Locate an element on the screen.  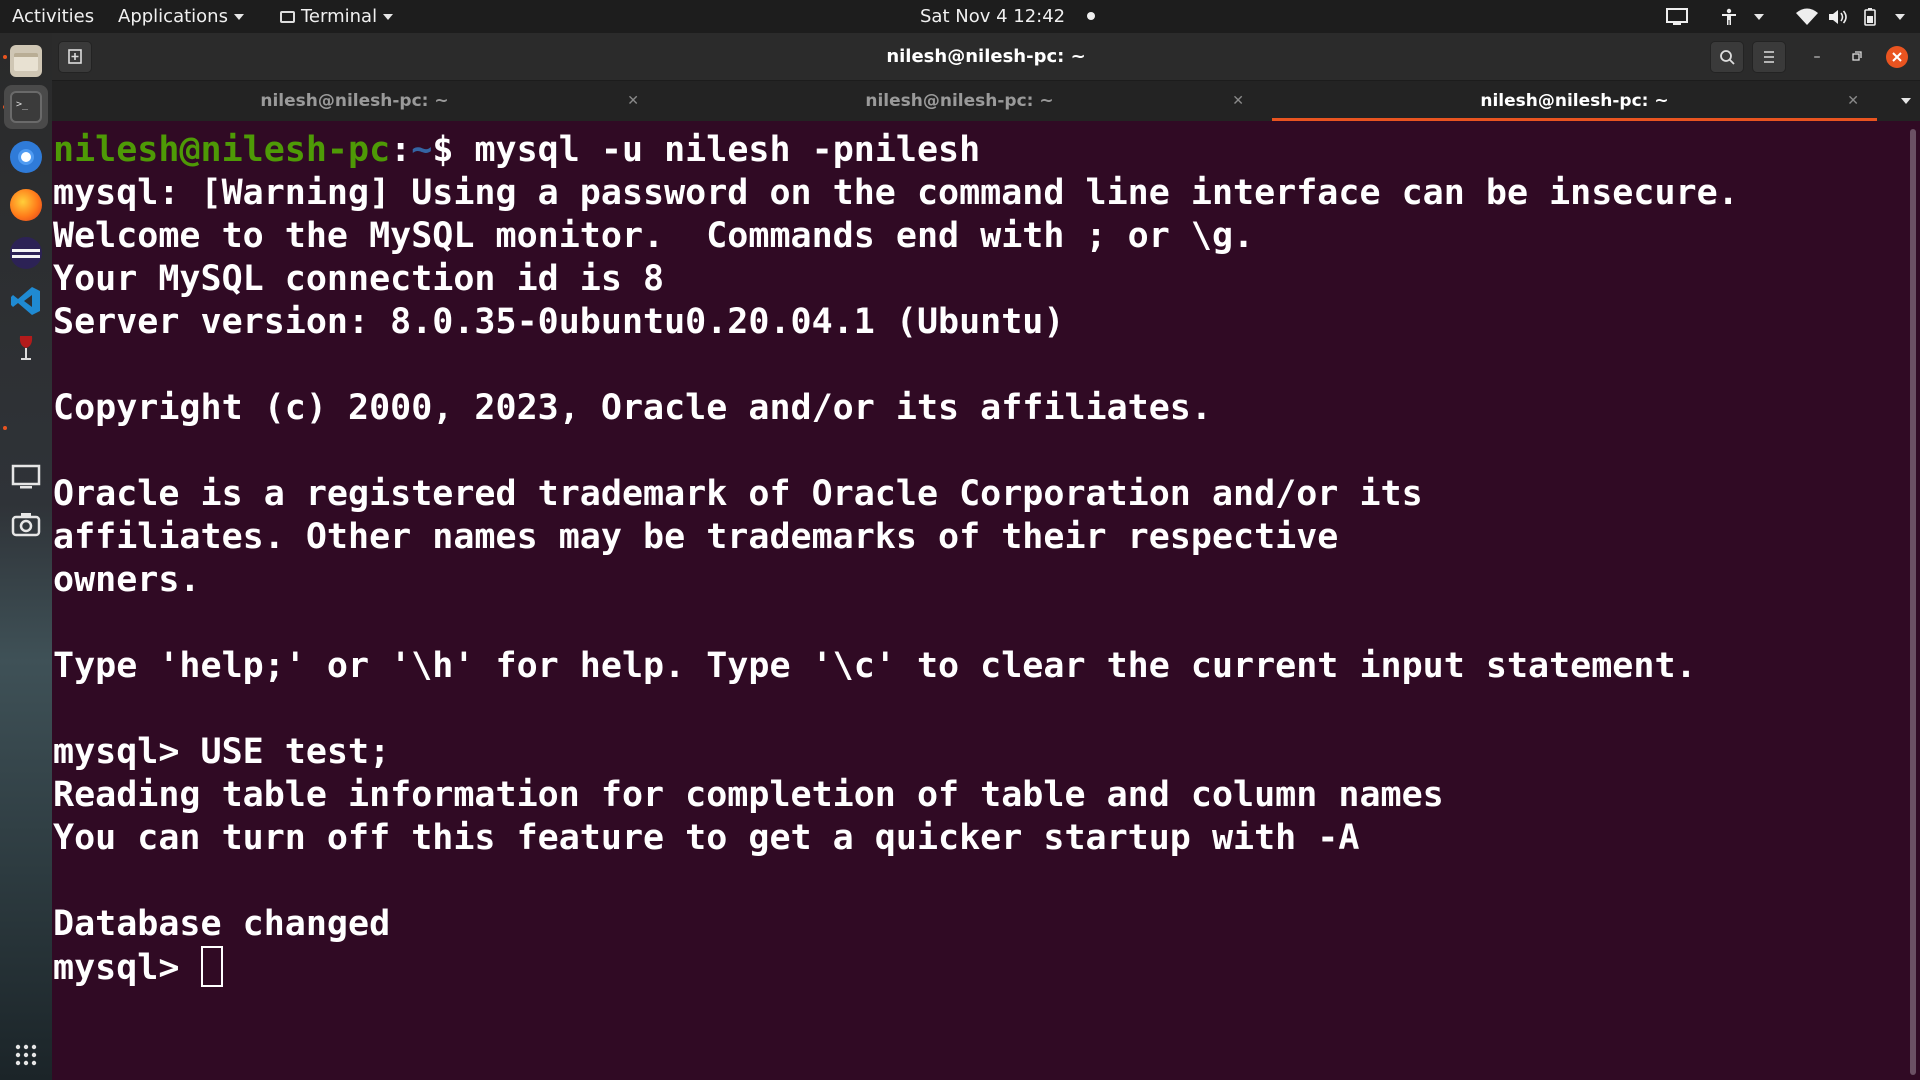
search-icon is located at coordinates (1727, 57).